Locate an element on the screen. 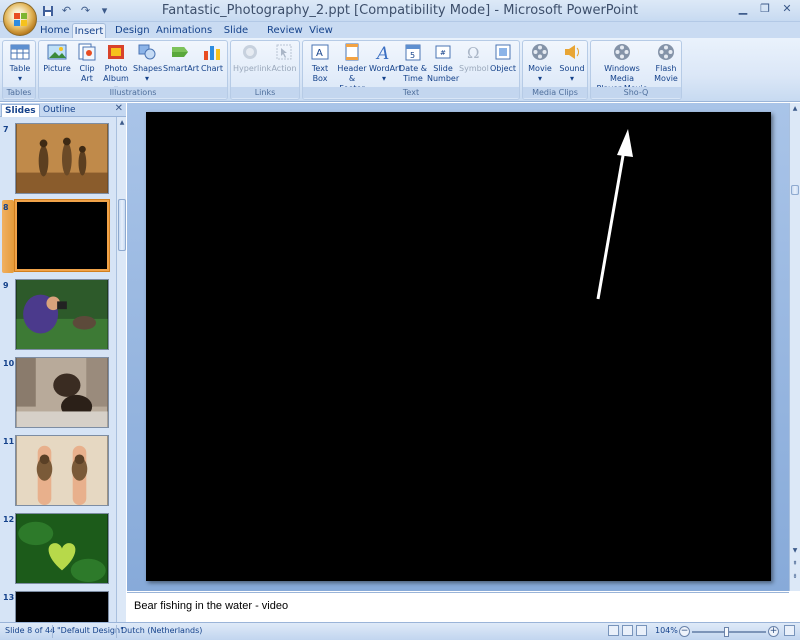 The height and width of the screenshot is (640, 800). clip-art-icon is located at coordinates (87, 52).